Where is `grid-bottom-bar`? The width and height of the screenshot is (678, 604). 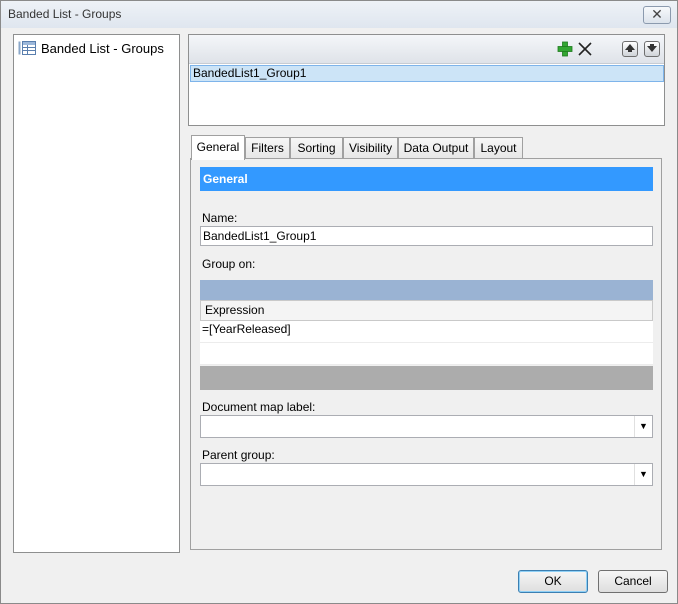 grid-bottom-bar is located at coordinates (426, 378).